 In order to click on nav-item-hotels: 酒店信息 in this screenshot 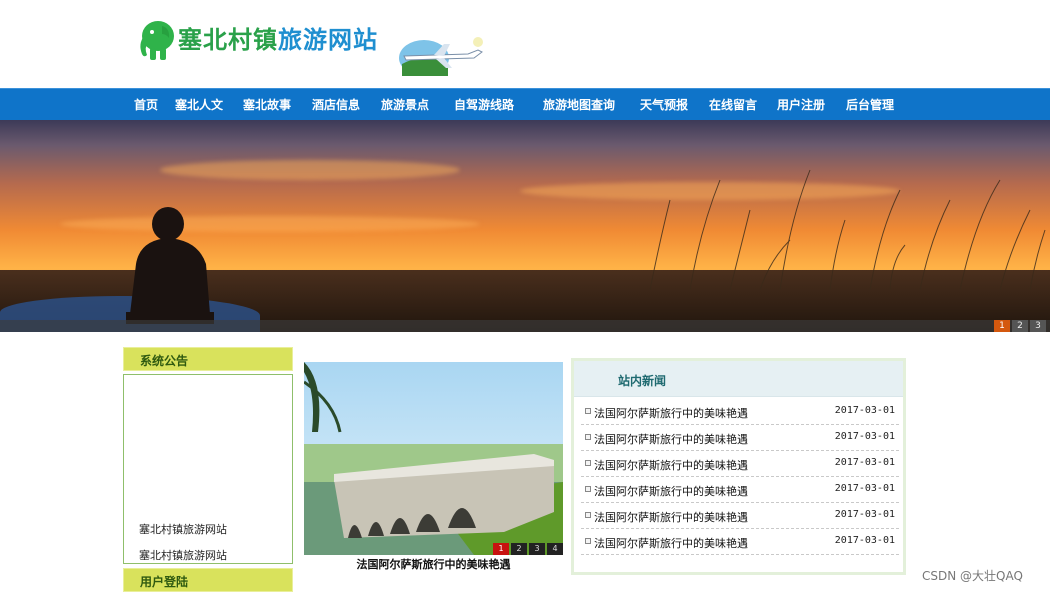, I will do `click(336, 105)`.